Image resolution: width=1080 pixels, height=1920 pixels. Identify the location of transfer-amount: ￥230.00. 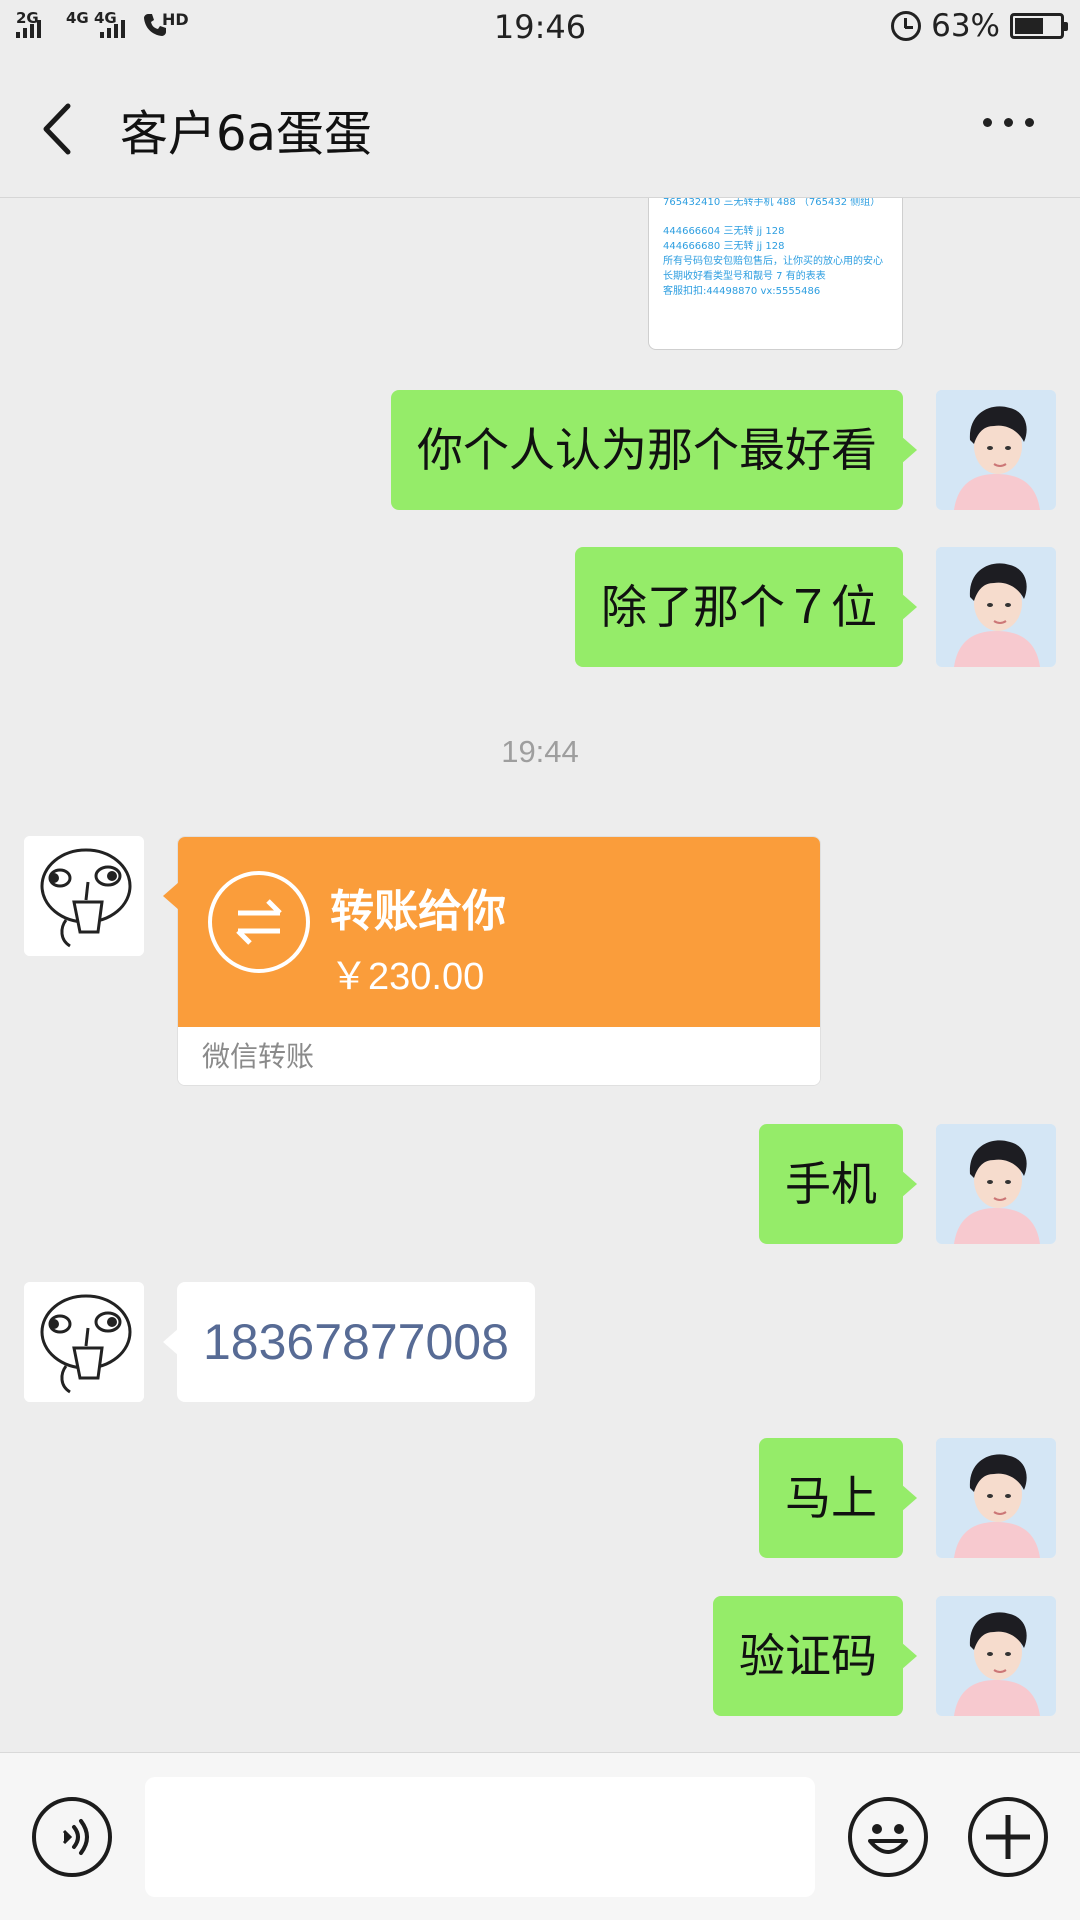
(407, 977).